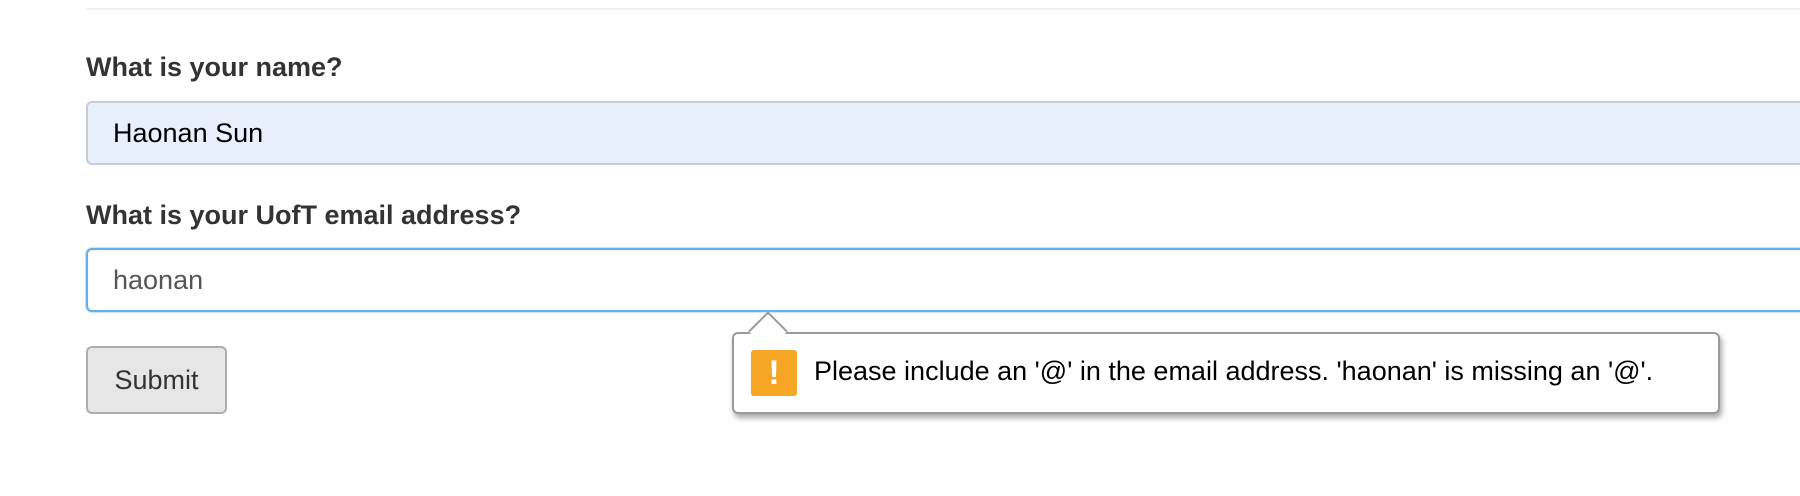 The image size is (1800, 496). What do you see at coordinates (214, 67) in the screenshot?
I see `name-label: What is your name?` at bounding box center [214, 67].